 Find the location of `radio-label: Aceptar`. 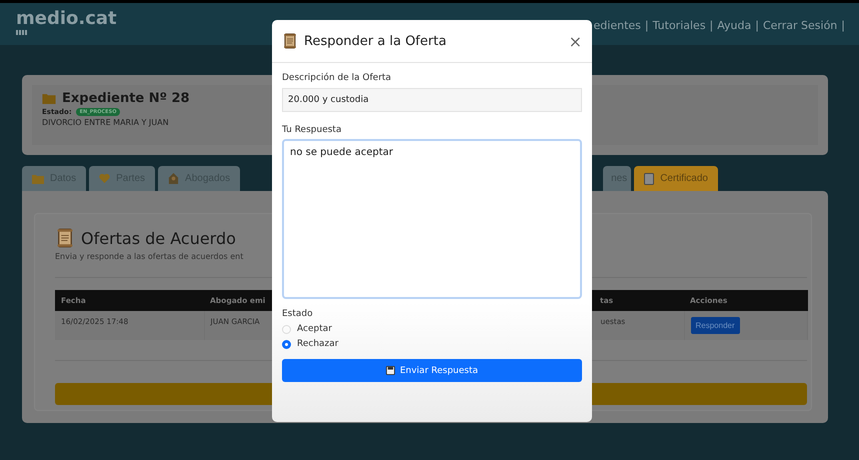

radio-label: Aceptar is located at coordinates (314, 329).